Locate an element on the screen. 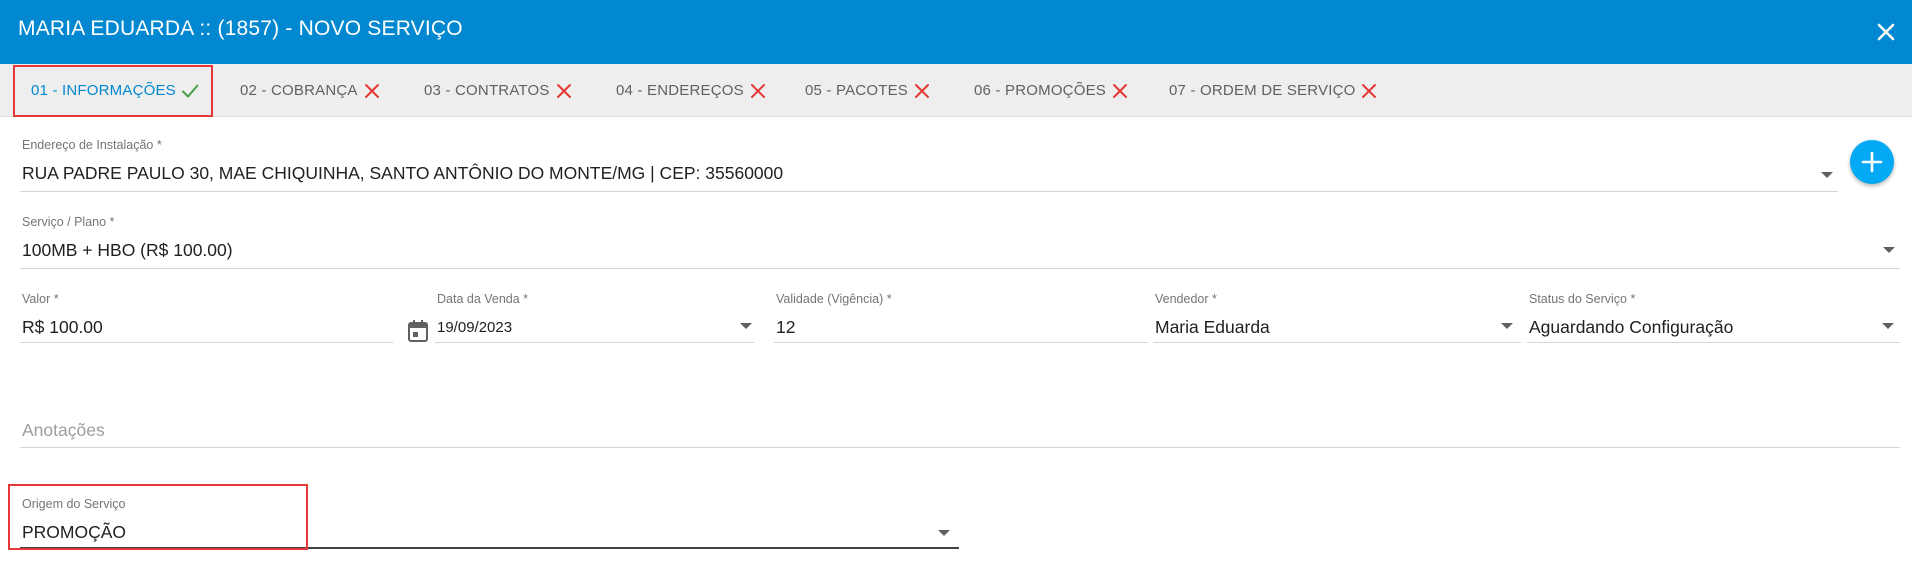 The height and width of the screenshot is (576, 1912). tab-pacotes: 05 - PACOTES is located at coordinates (868, 90).